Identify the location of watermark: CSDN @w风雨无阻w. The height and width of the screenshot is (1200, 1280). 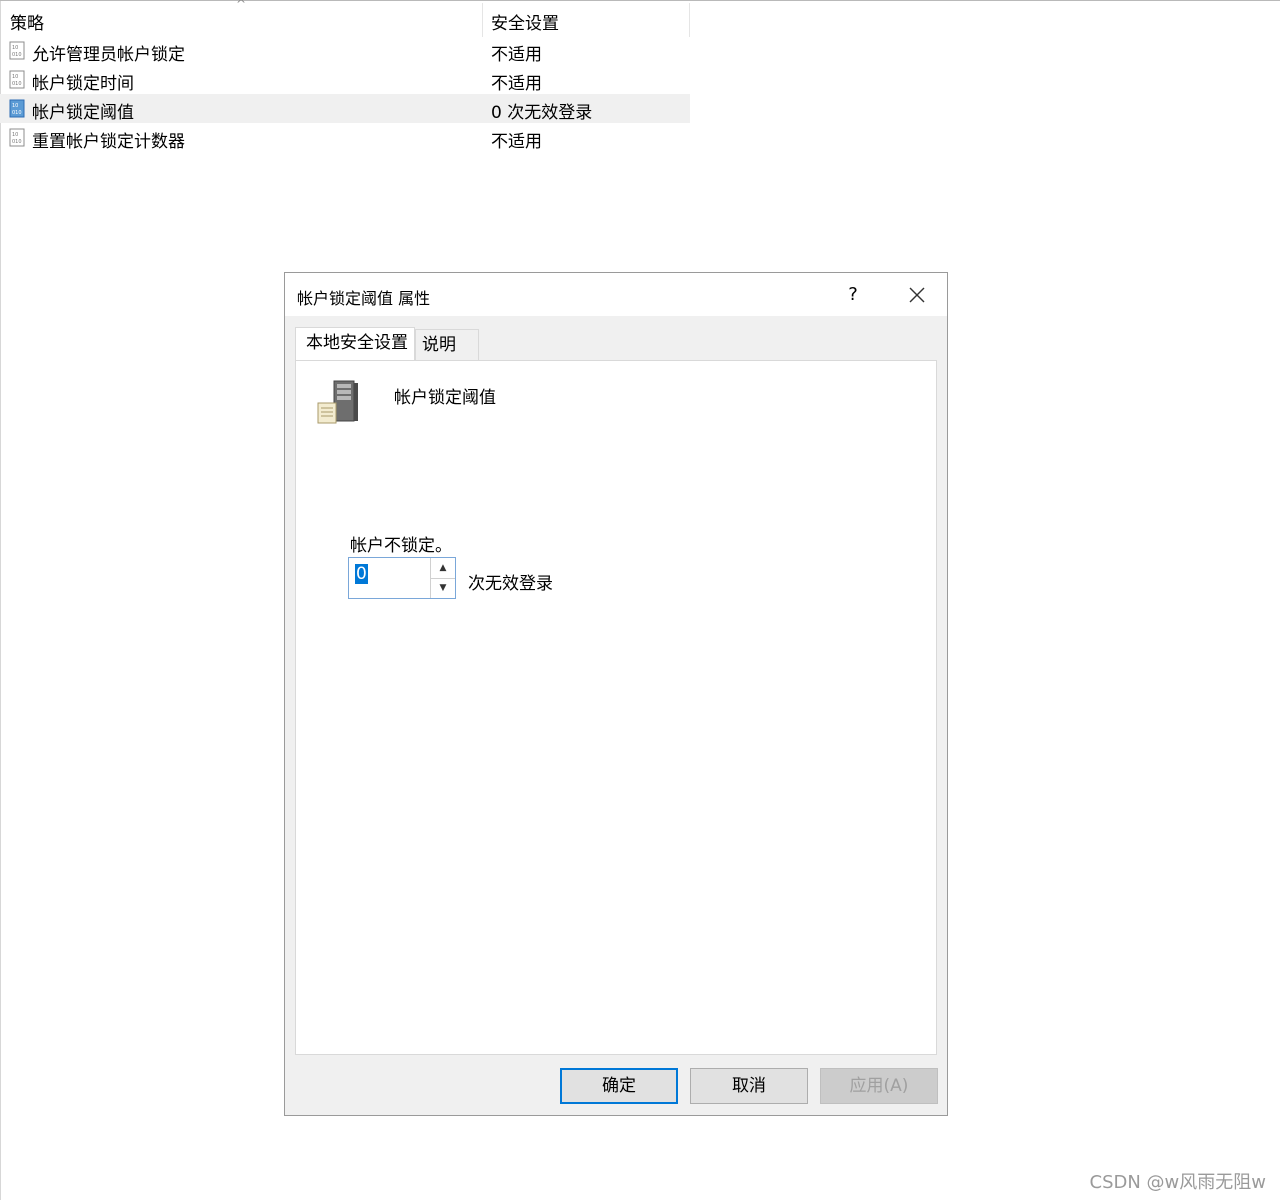
(1177, 1182).